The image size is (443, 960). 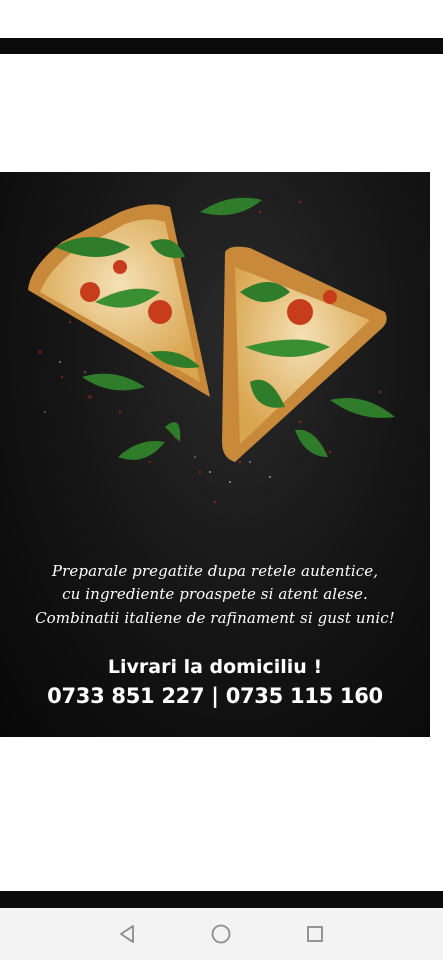 I want to click on bottom-bar, so click(x=221, y=899).